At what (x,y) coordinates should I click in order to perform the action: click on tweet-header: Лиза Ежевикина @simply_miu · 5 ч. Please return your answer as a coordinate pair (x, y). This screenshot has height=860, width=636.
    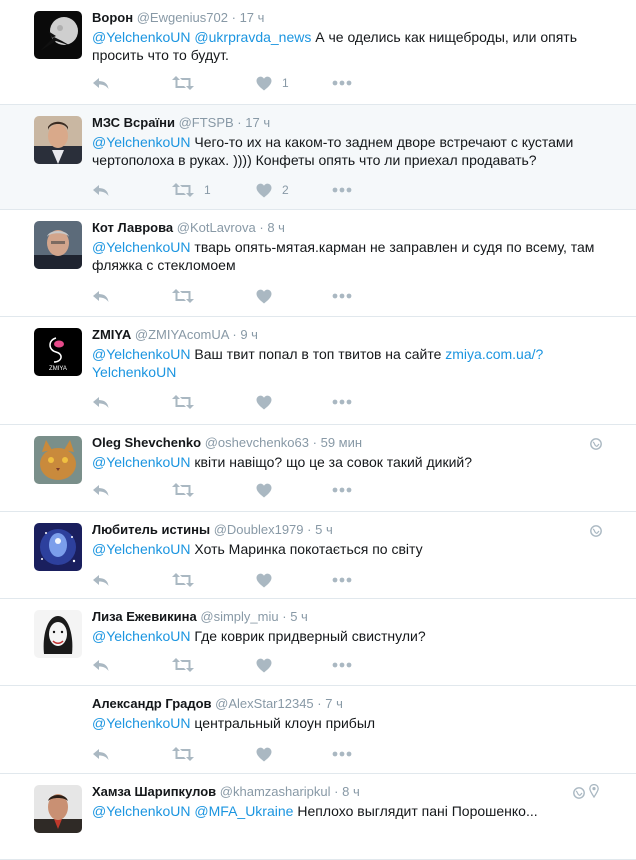
    Looking at the image, I should click on (200, 616).